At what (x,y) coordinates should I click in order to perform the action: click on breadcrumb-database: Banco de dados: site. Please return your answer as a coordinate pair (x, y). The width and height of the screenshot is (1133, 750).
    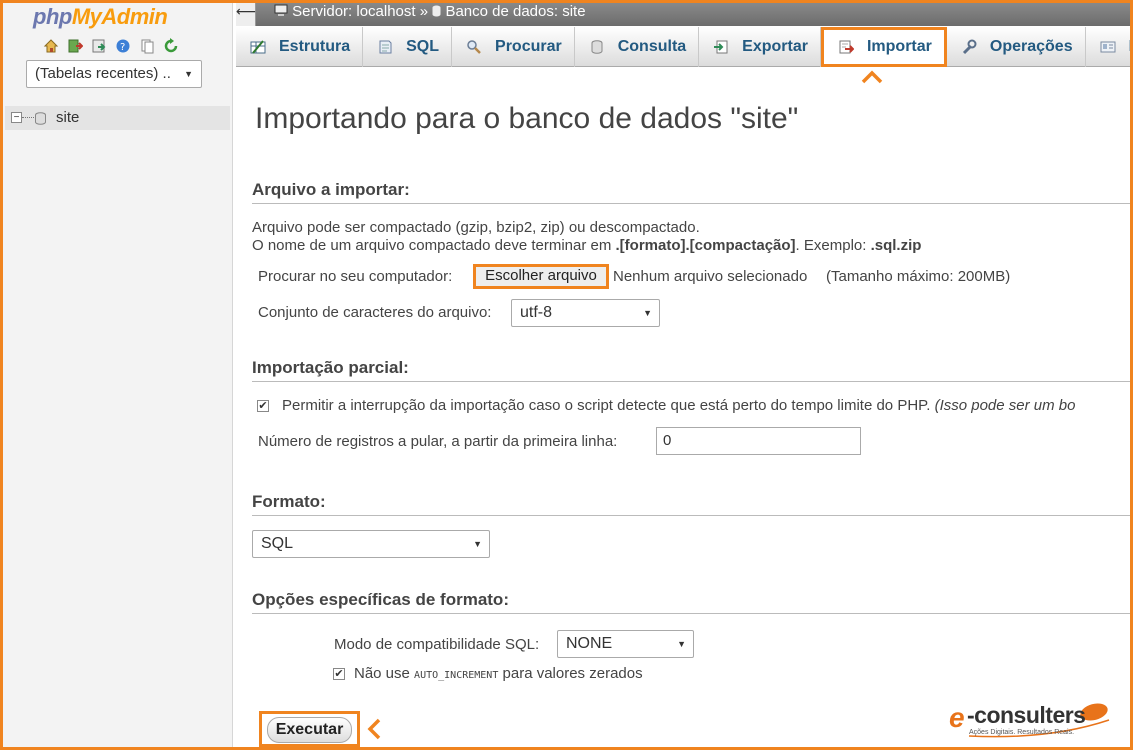
    Looking at the image, I should click on (515, 11).